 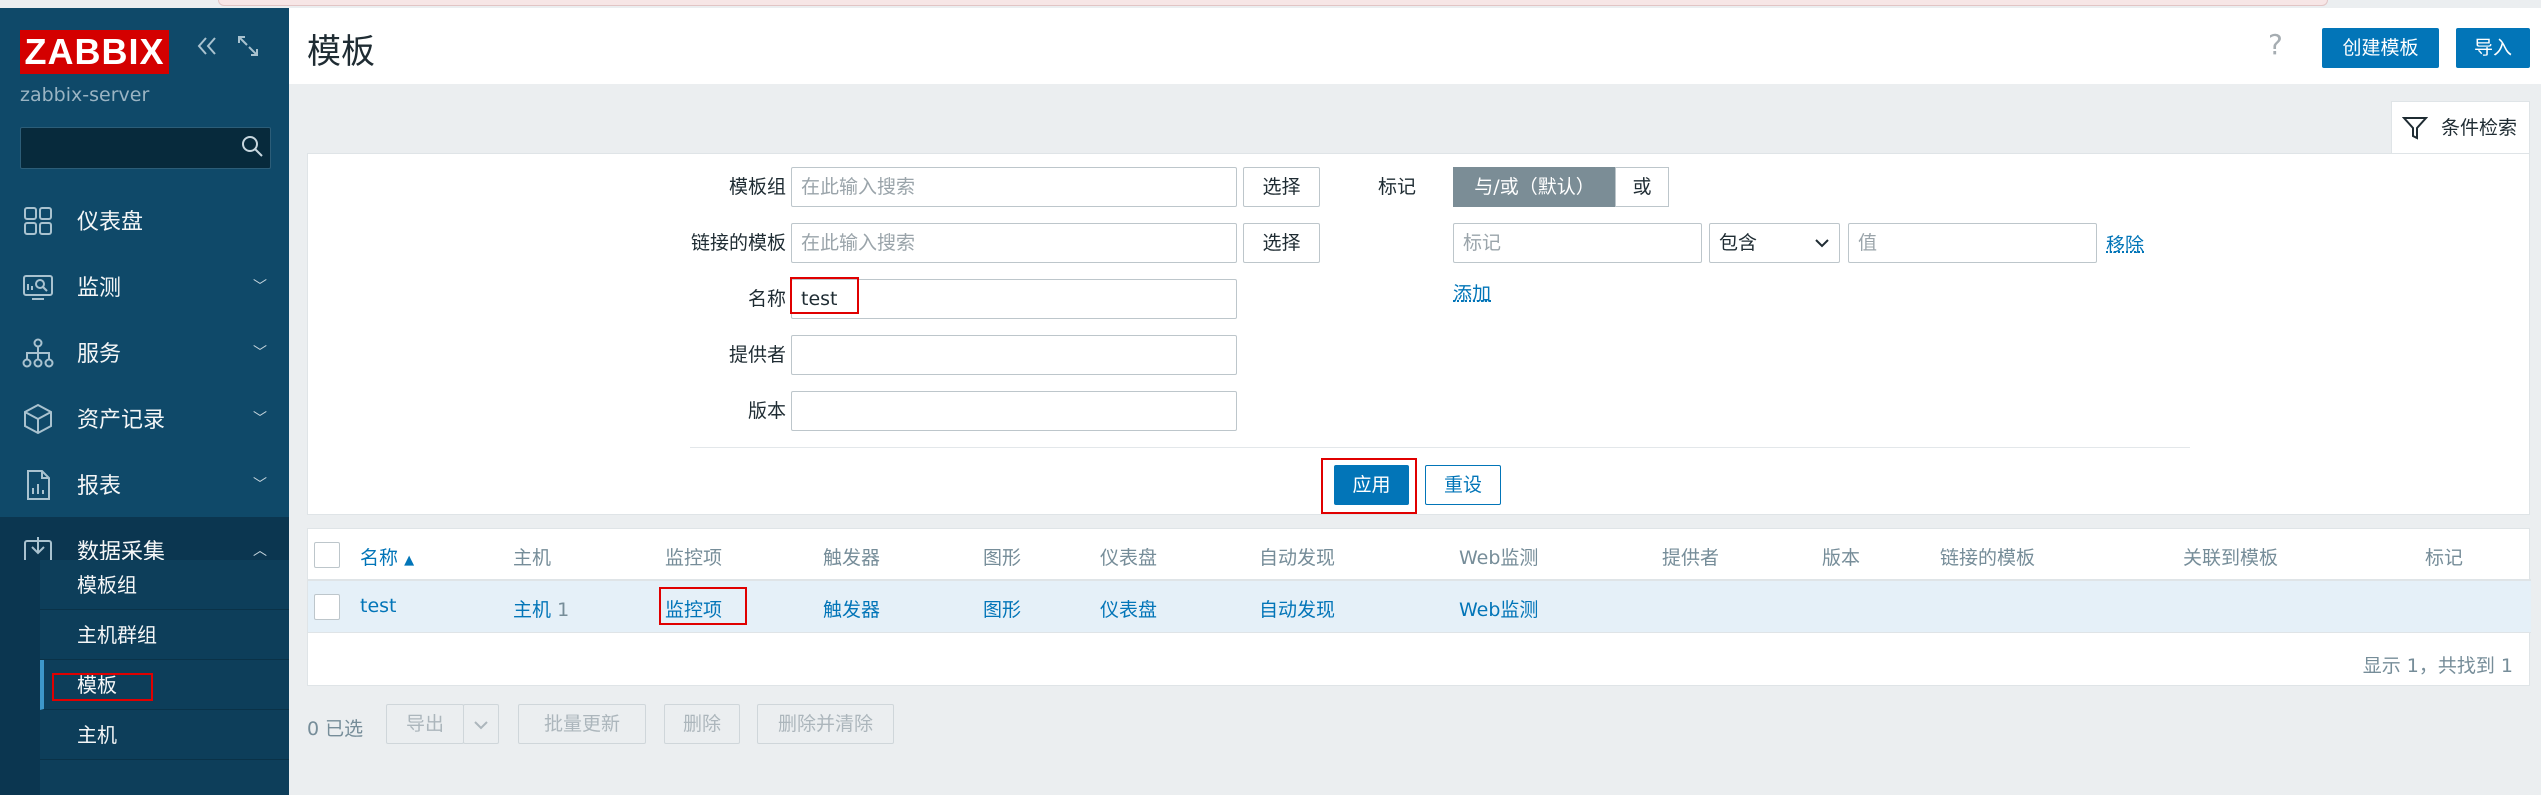 What do you see at coordinates (2380, 48) in the screenshot?
I see `create-template-button: 创建模板` at bounding box center [2380, 48].